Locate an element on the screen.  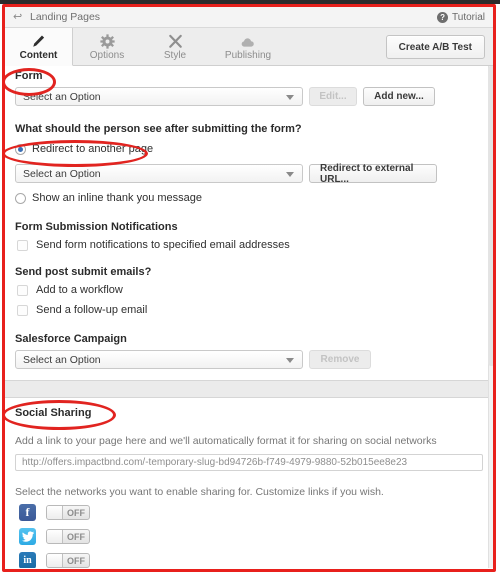
social-row-facebook: f OFF is located at coordinates (54, 512).